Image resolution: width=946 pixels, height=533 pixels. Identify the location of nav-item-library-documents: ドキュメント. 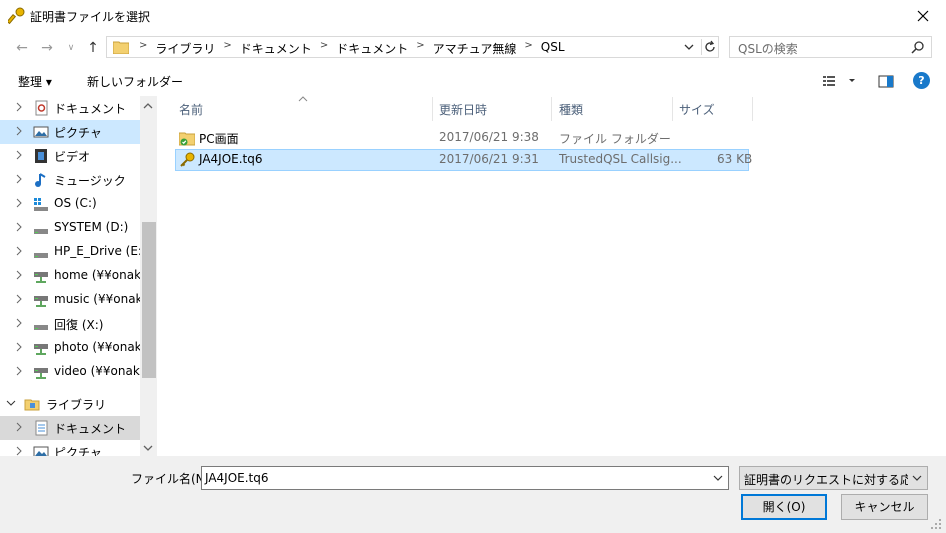
(70, 428).